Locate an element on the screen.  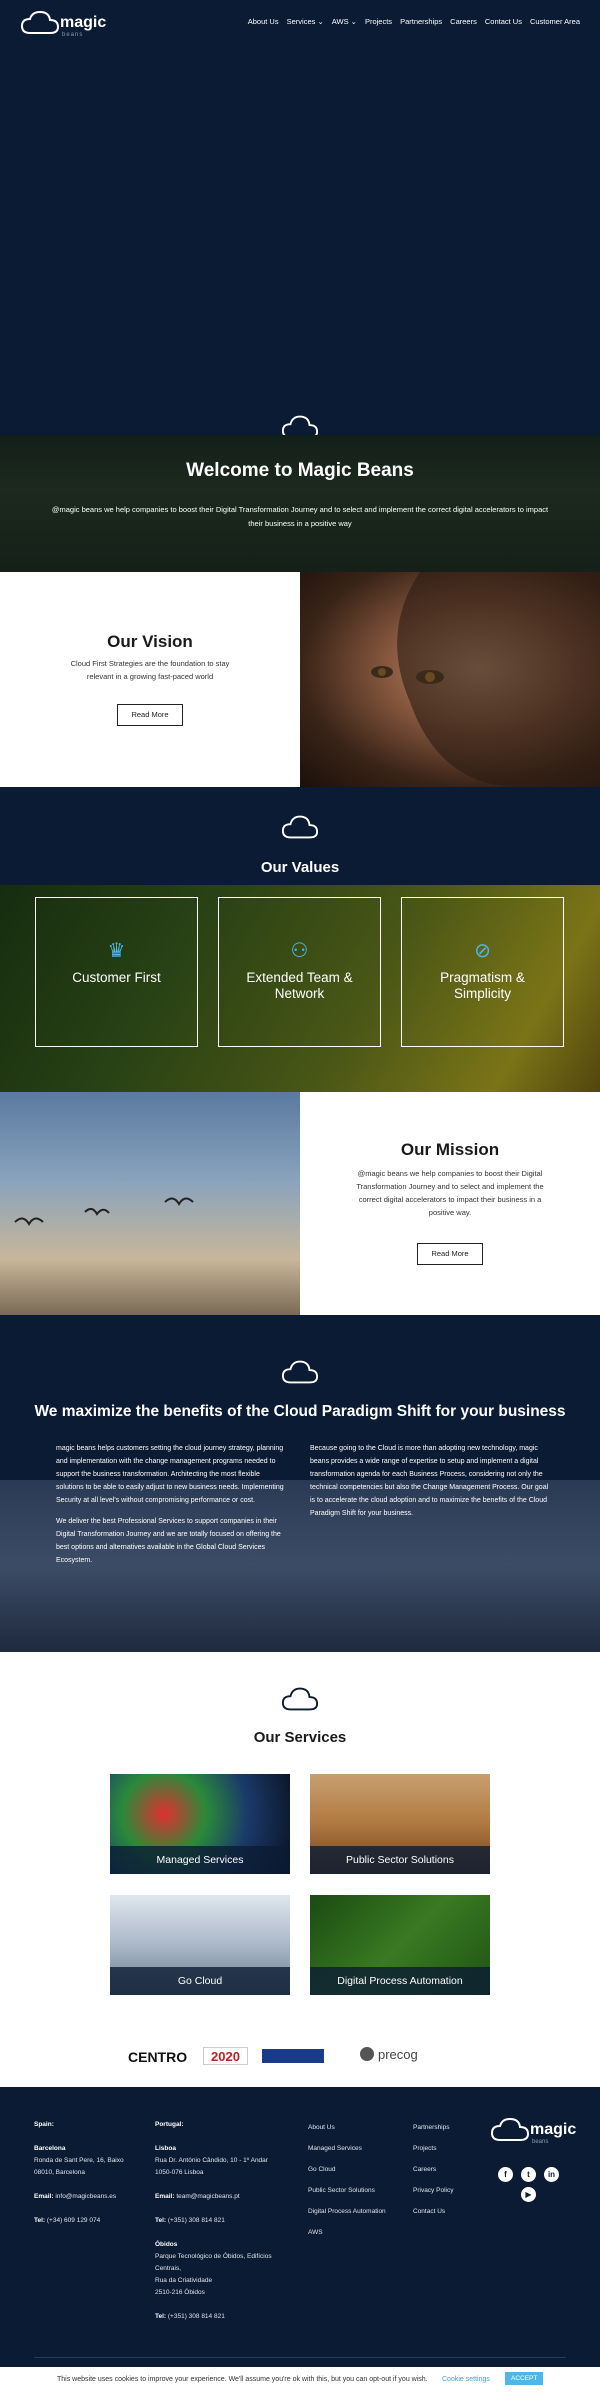
footer-link: About Us is located at coordinates (358, 2127).